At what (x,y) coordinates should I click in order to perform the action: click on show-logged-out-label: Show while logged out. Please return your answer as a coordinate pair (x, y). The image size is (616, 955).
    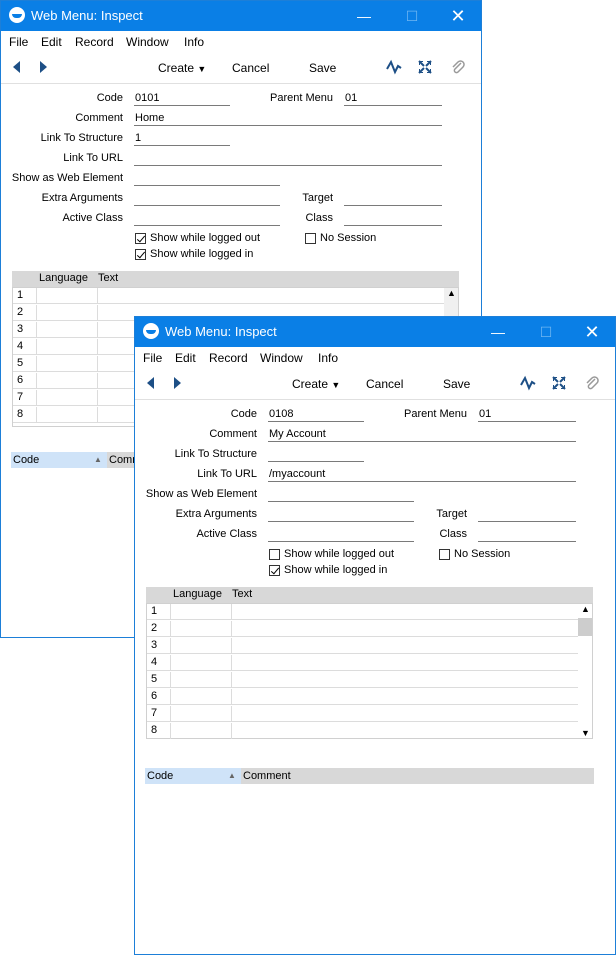
    Looking at the image, I should click on (339, 554).